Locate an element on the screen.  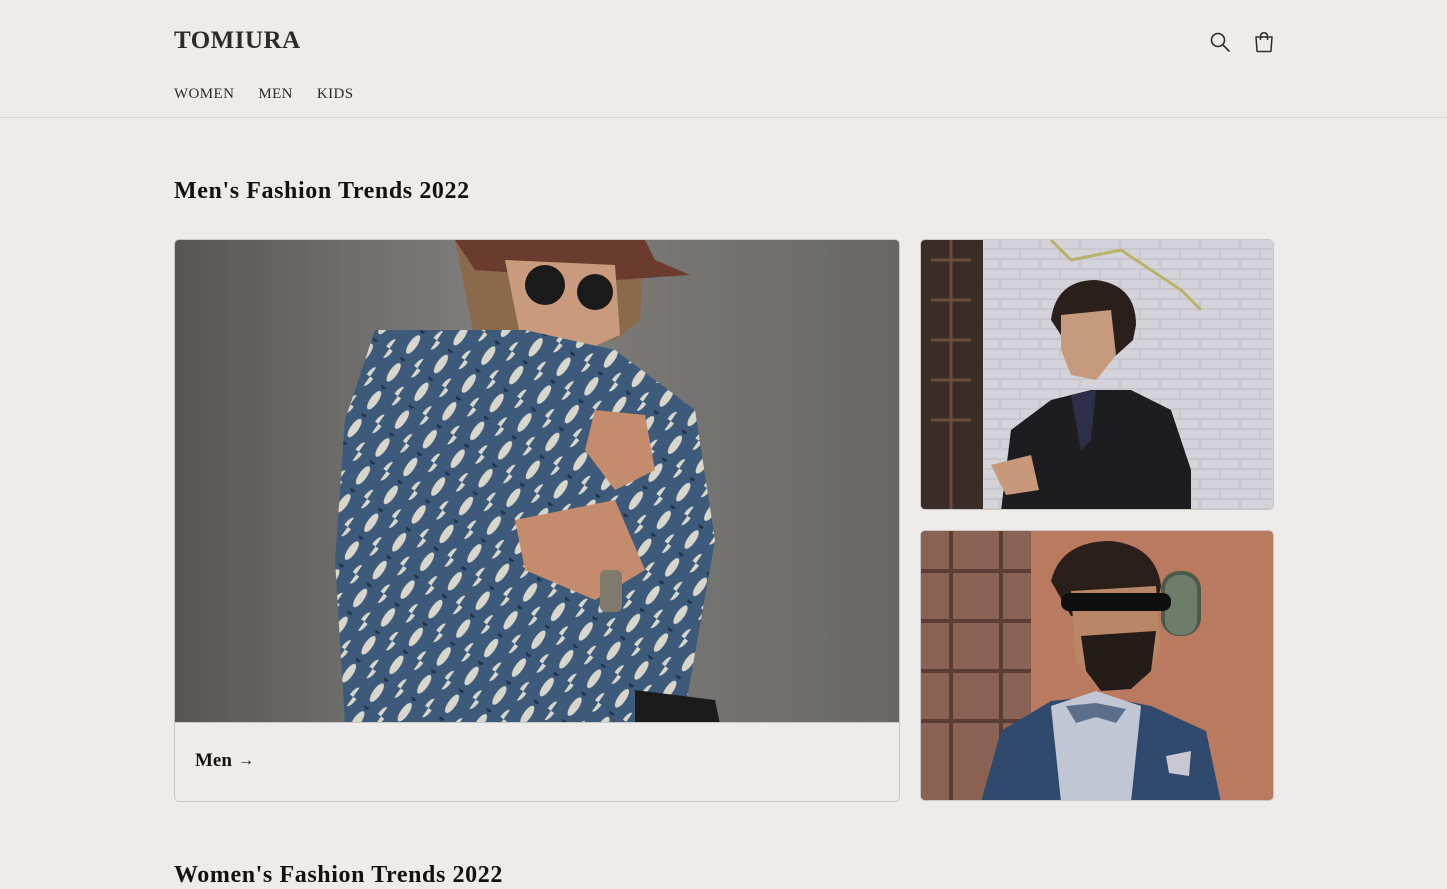
search-button is located at coordinates (1220, 42).